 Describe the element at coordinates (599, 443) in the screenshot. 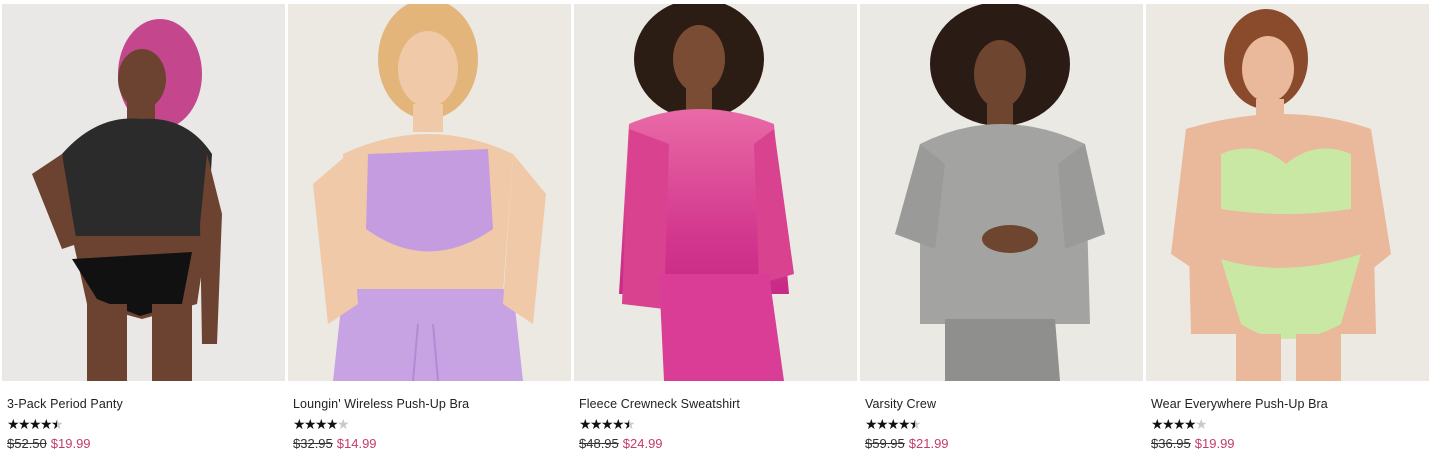

I see `original-price: $48.95` at that location.